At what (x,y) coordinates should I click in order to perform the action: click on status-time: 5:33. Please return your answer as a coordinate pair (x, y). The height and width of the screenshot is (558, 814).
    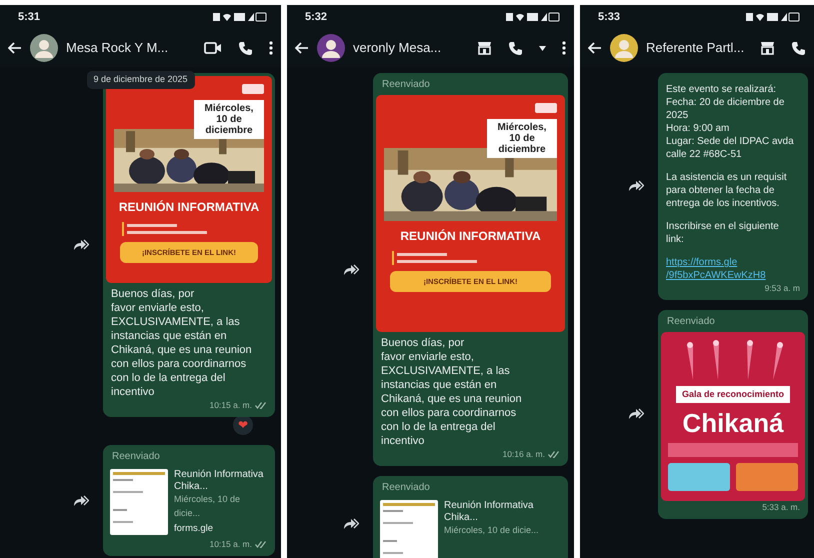
    Looking at the image, I should click on (609, 17).